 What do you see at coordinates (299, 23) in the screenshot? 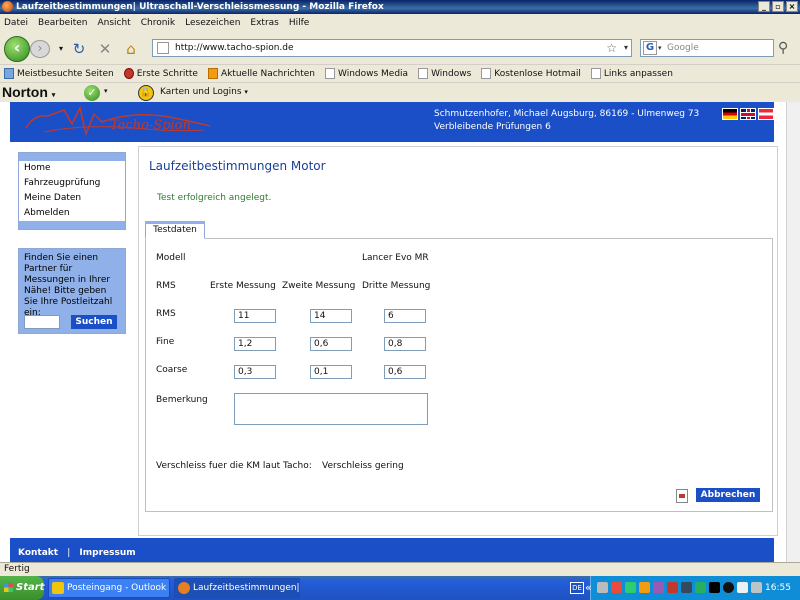
I see `menu-hilfe: Hilfe` at bounding box center [299, 23].